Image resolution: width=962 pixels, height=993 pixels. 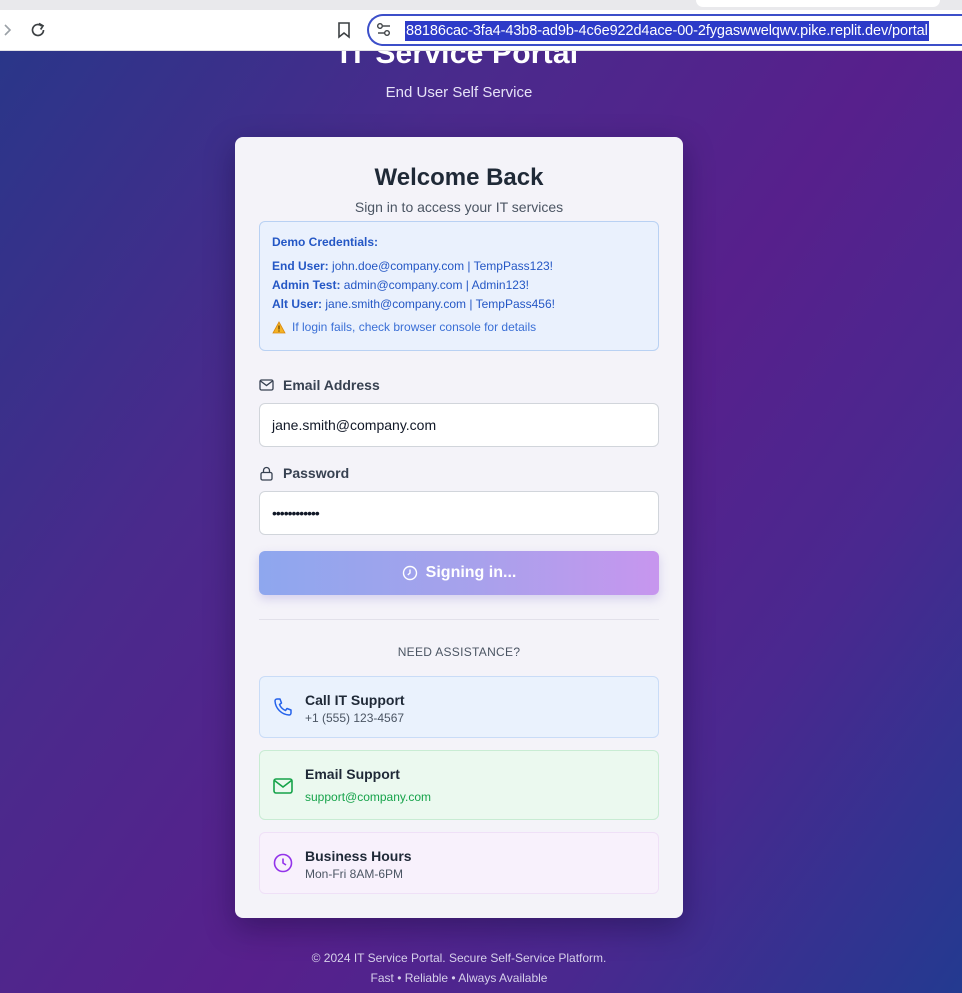 I want to click on reload-icon, so click(x=38, y=30).